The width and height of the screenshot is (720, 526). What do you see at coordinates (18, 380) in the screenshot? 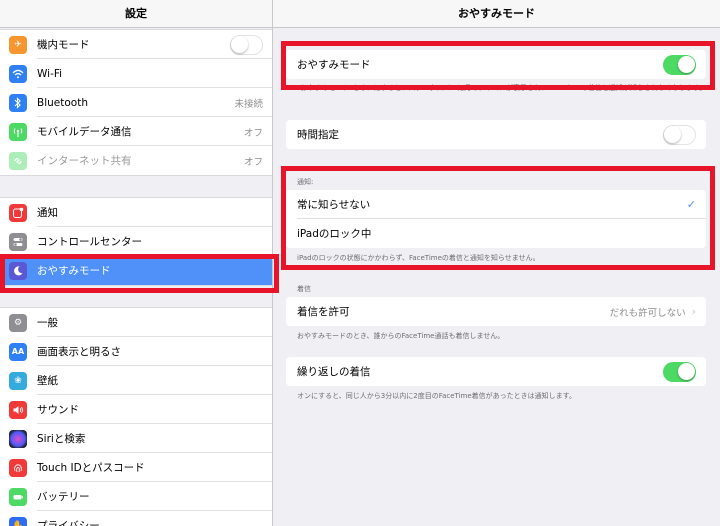
I see `wallpaper-icon: ❀` at bounding box center [18, 380].